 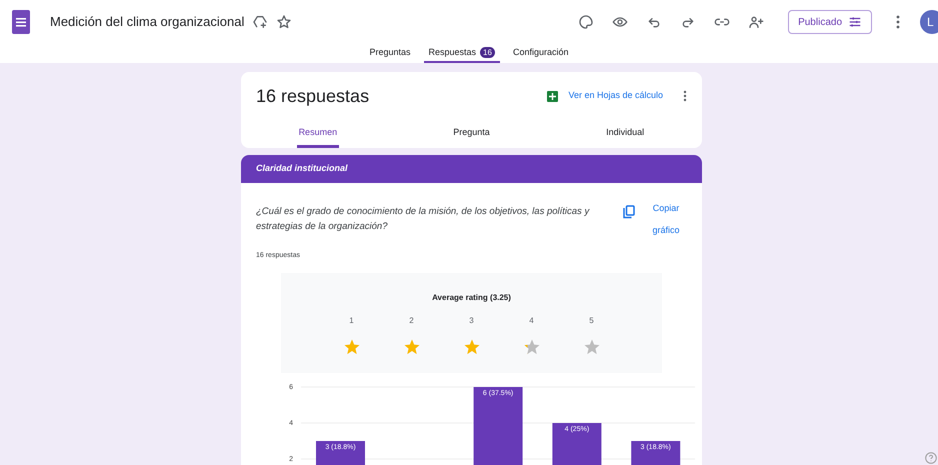 I want to click on sheets-link: Ver en Hojas de cálculo, so click(x=615, y=96).